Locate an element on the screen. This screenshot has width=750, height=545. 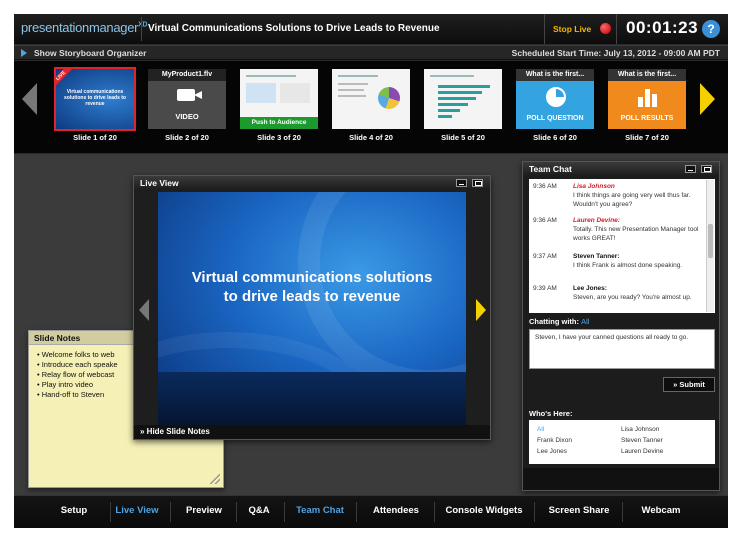
stop-live-label: Stop Live is located at coordinates (572, 29).